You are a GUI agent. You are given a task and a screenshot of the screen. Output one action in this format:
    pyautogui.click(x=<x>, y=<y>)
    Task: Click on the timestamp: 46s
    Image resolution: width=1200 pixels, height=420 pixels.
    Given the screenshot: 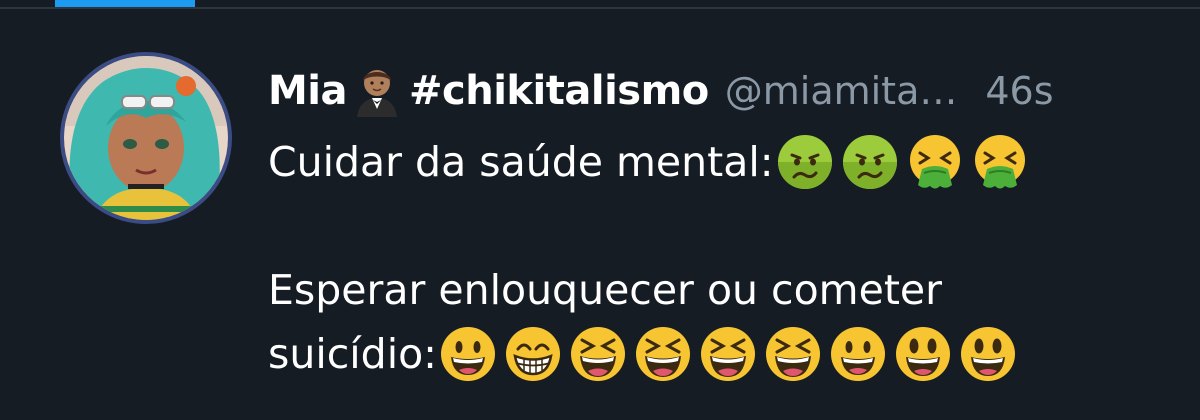 What is the action you would take?
    pyautogui.click(x=1019, y=91)
    